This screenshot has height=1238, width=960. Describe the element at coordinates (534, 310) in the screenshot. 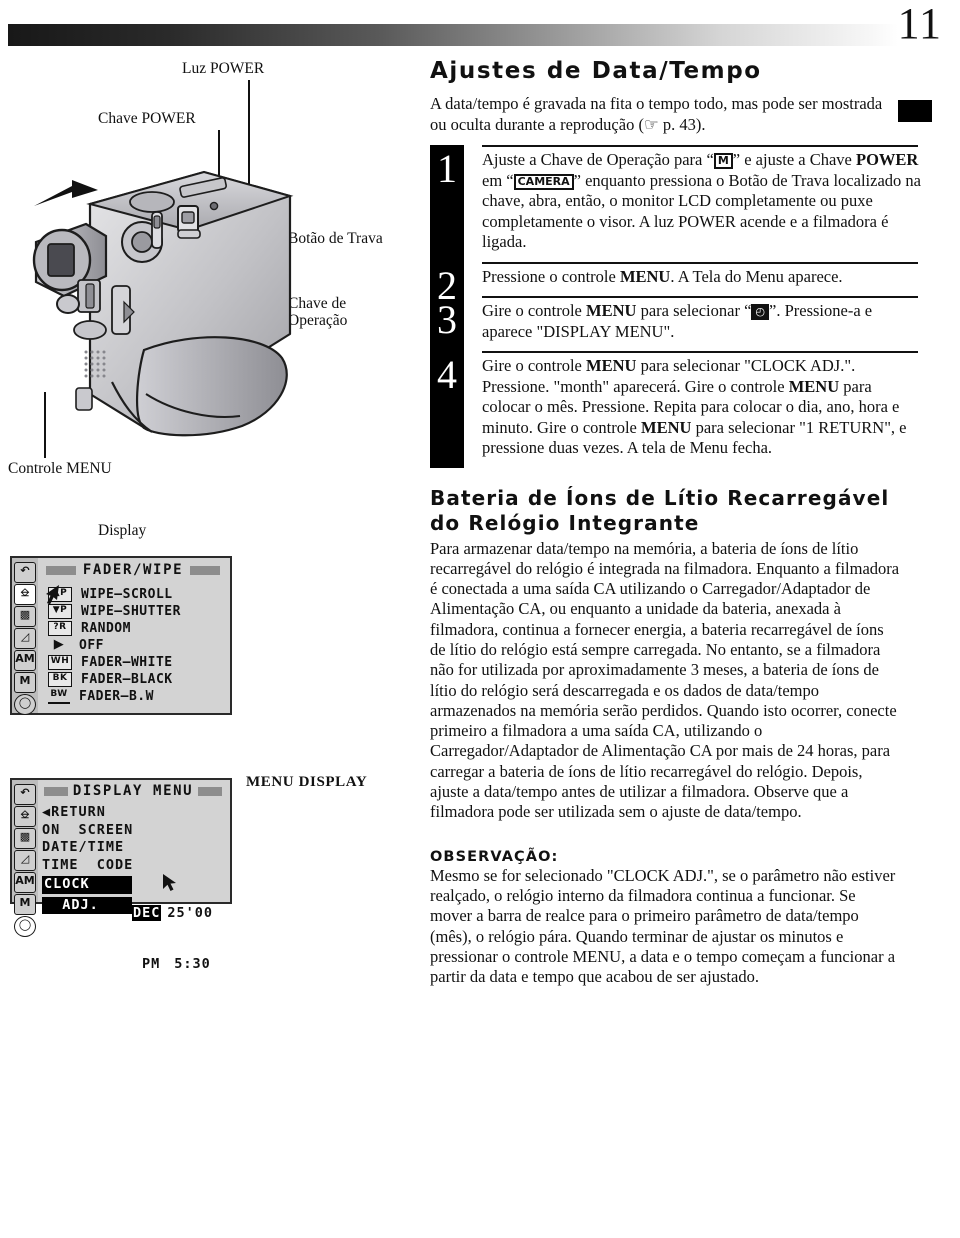

I see `step3-text-a: Gire o controle` at that location.